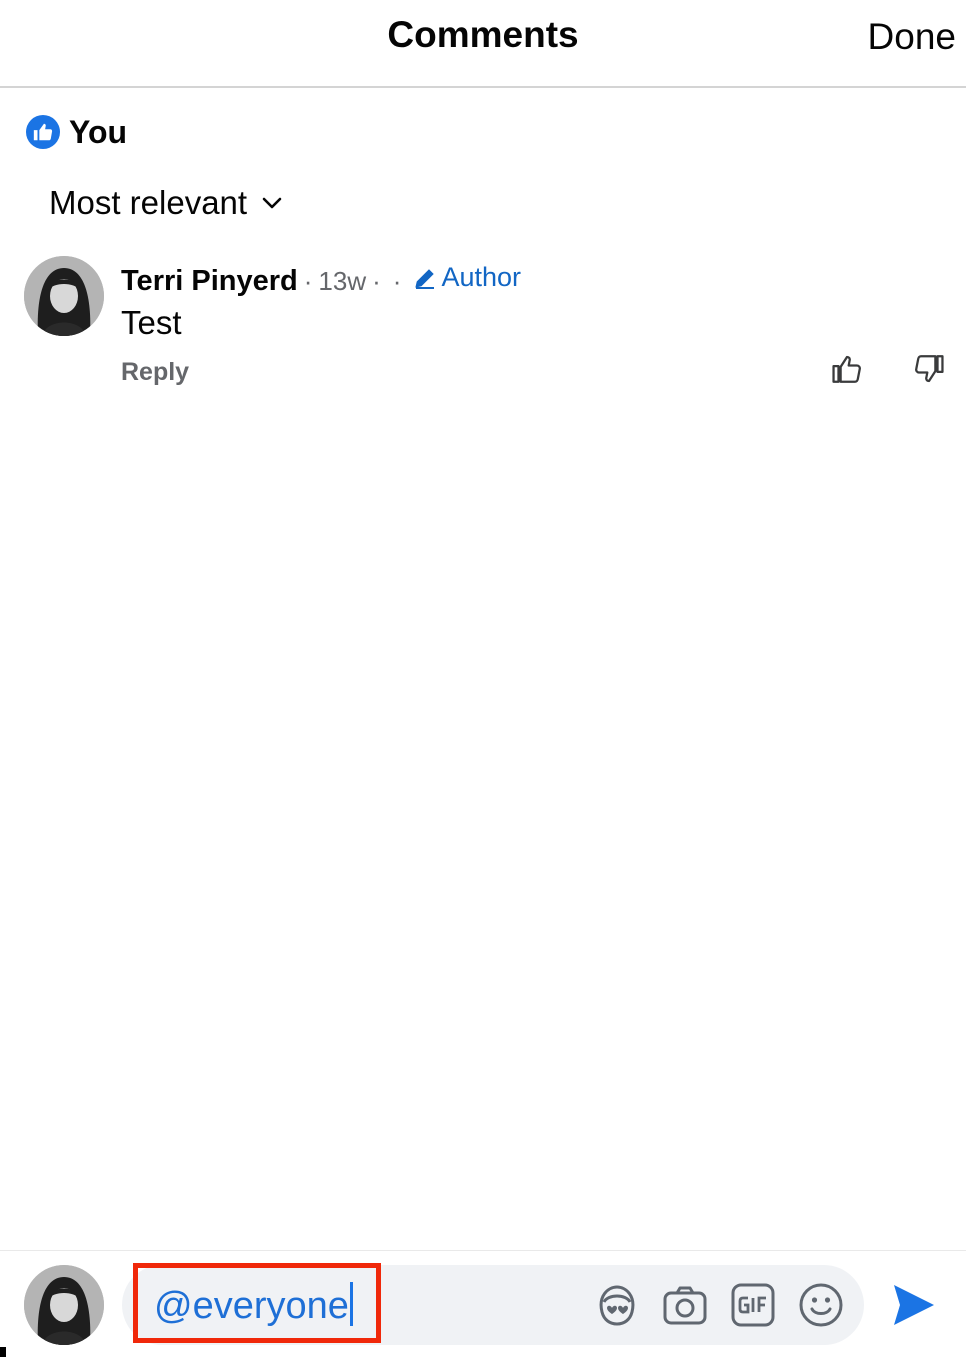 The width and height of the screenshot is (966, 1357). I want to click on avatar-sticker-button, so click(617, 1307).